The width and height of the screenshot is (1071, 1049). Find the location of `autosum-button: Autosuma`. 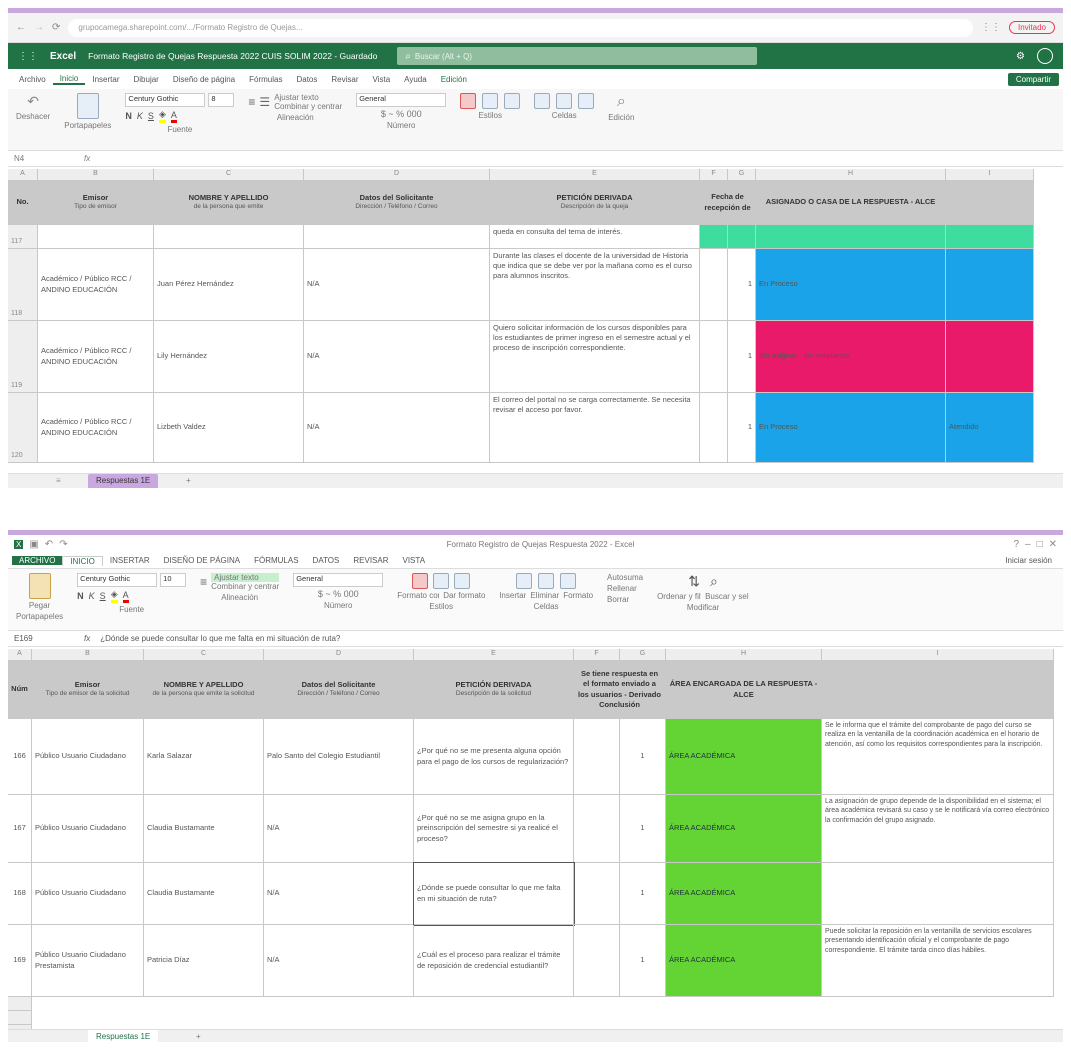

autosum-button: Autosuma is located at coordinates (625, 577).